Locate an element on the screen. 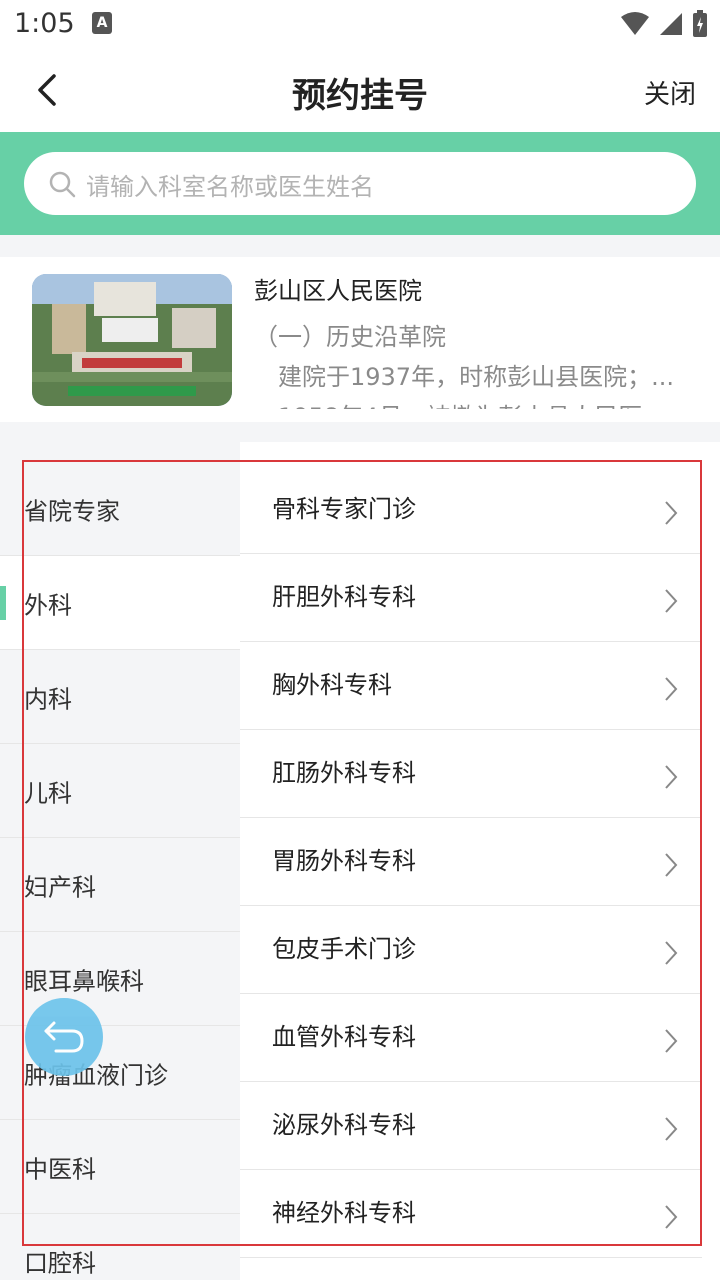 This screenshot has height=1280, width=720. category-label: 省院专家 is located at coordinates (72, 511).